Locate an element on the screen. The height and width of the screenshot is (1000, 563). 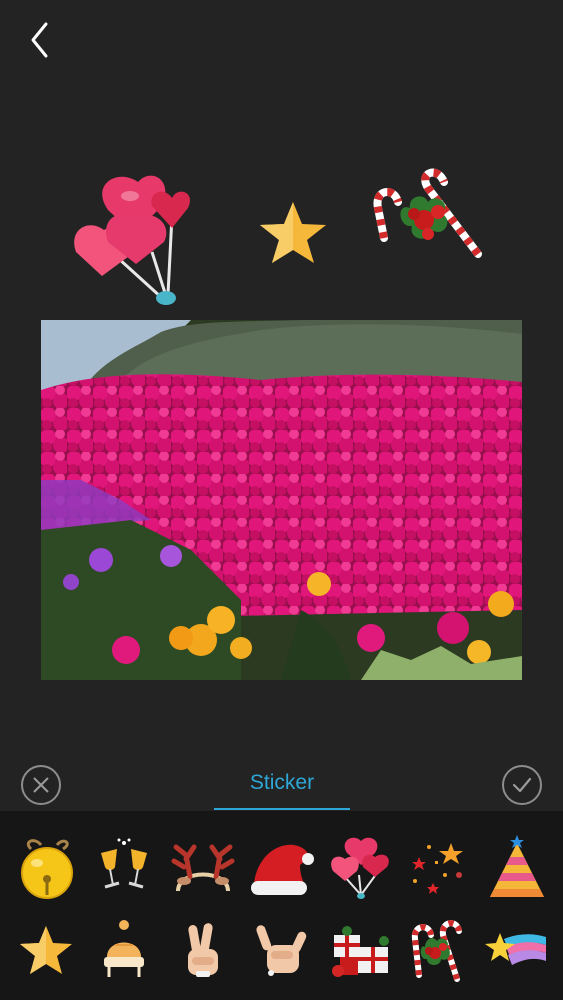
reindeer-antlers-icon is located at coordinates (203, 868).